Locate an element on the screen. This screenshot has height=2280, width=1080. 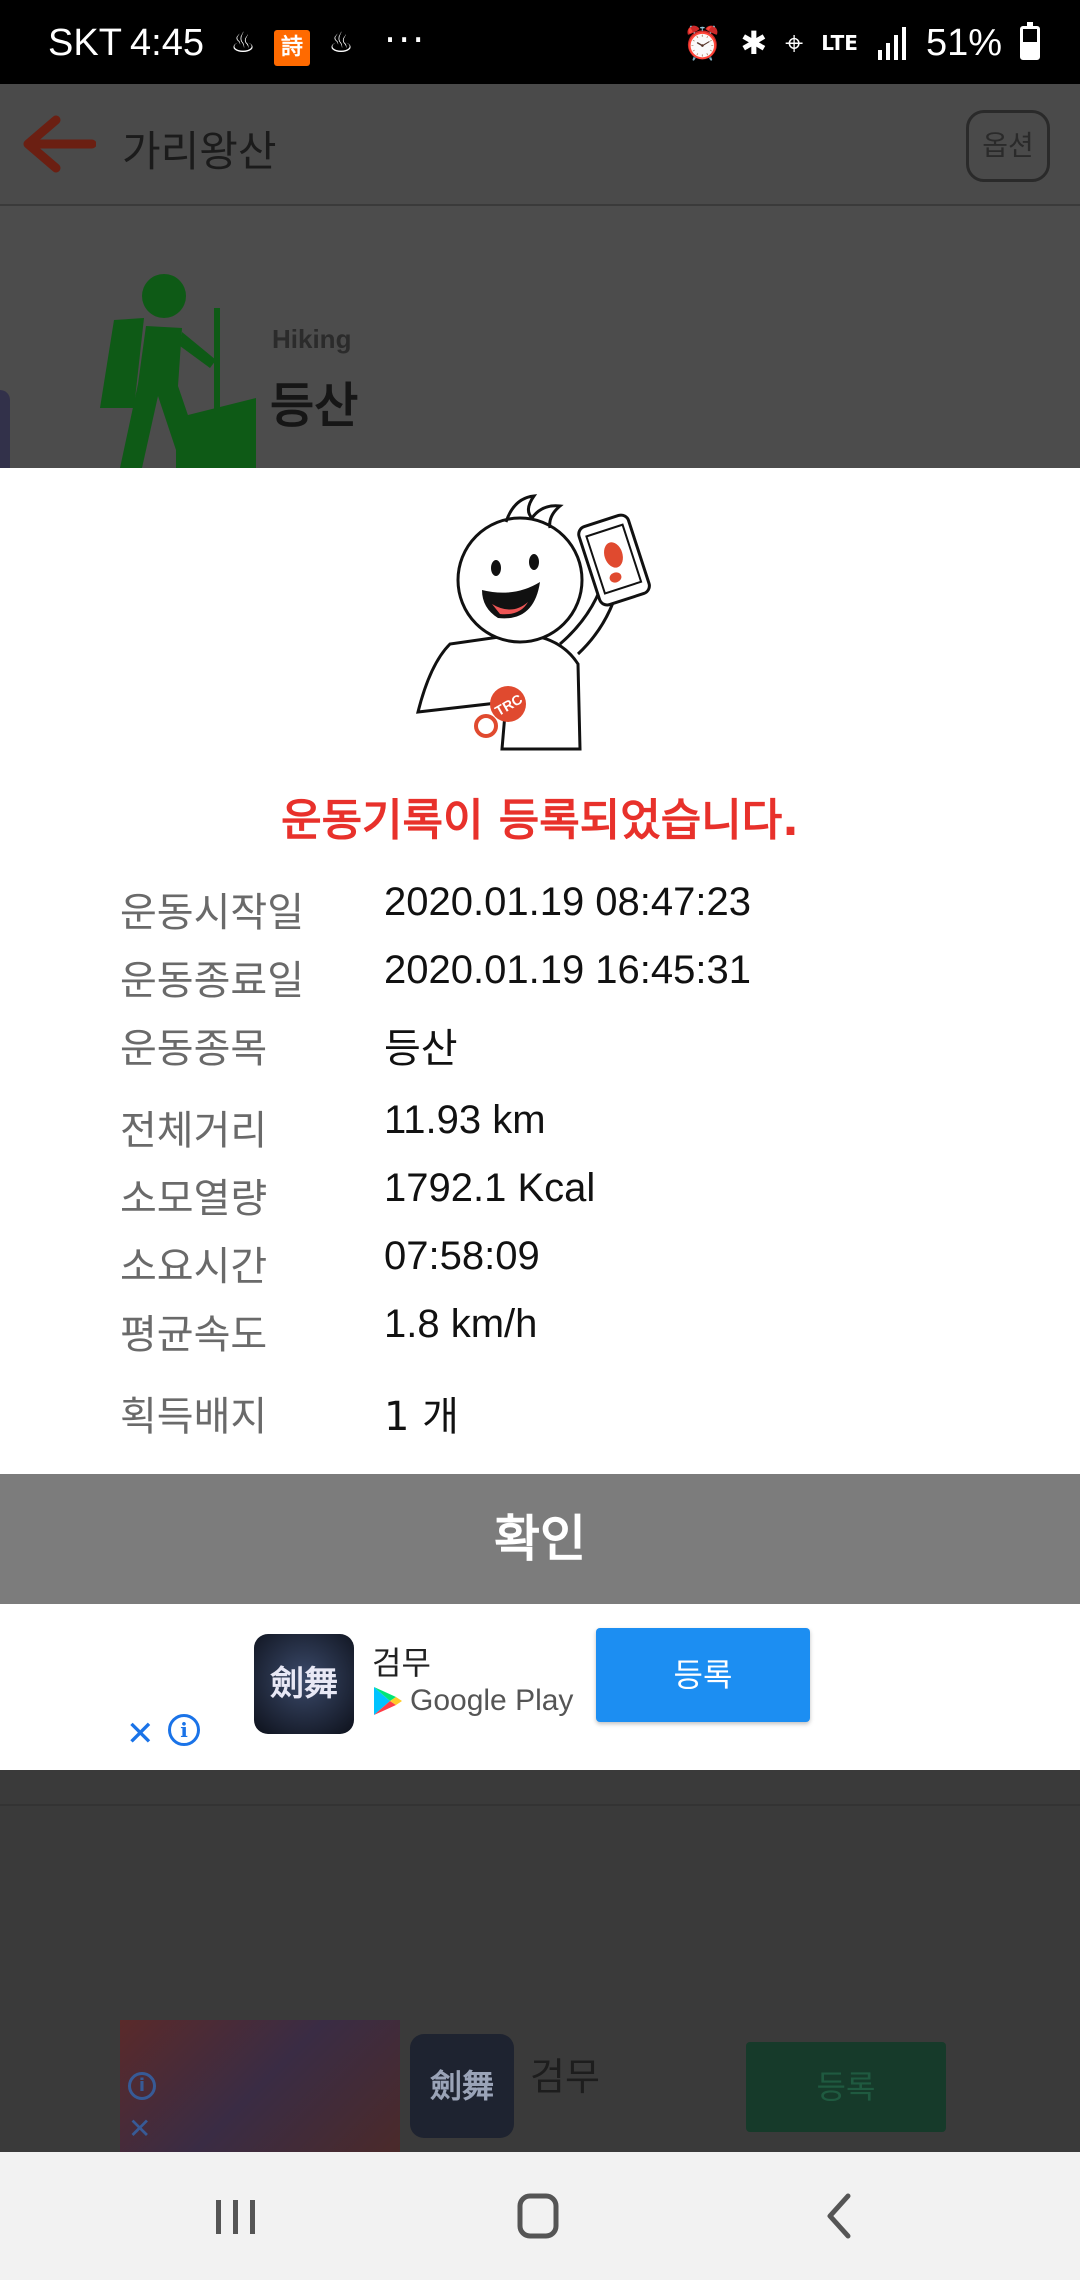
hiker-icon is located at coordinates (178, 371).